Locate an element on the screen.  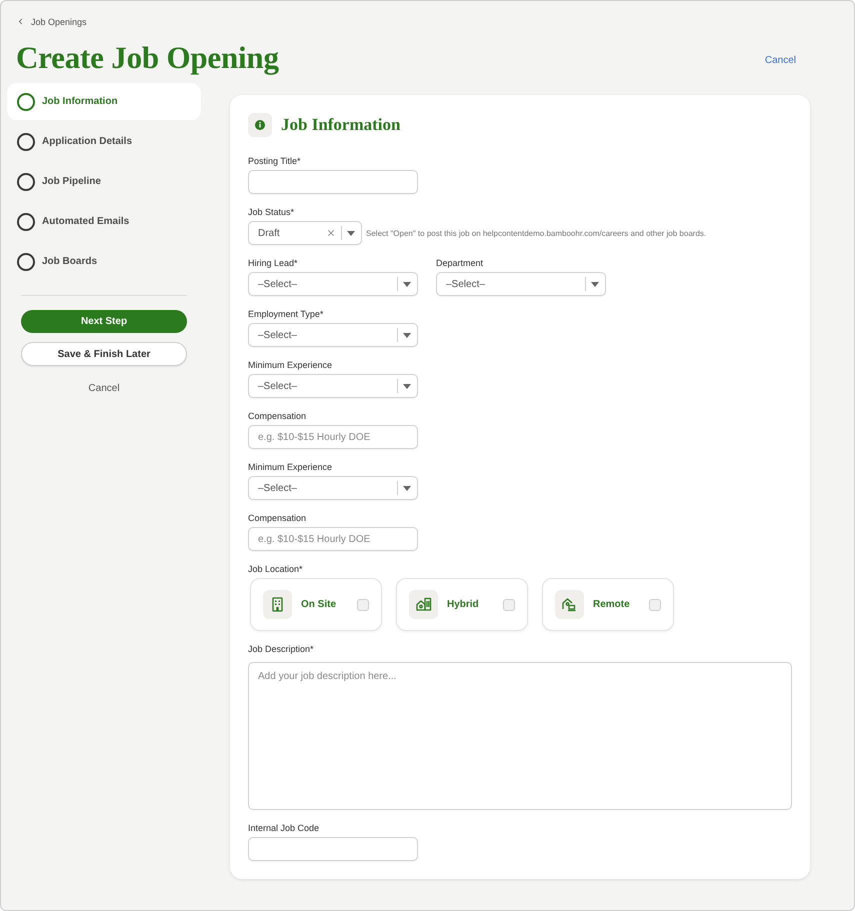
field-label: Posting Title* is located at coordinates (274, 161).